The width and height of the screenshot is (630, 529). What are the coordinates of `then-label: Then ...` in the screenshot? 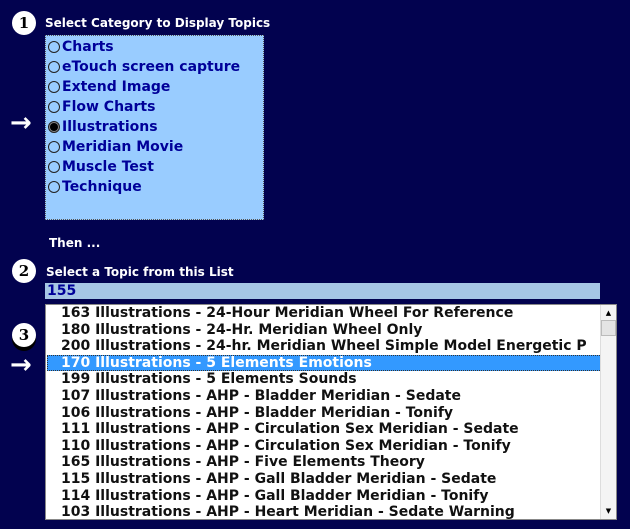 It's located at (75, 243).